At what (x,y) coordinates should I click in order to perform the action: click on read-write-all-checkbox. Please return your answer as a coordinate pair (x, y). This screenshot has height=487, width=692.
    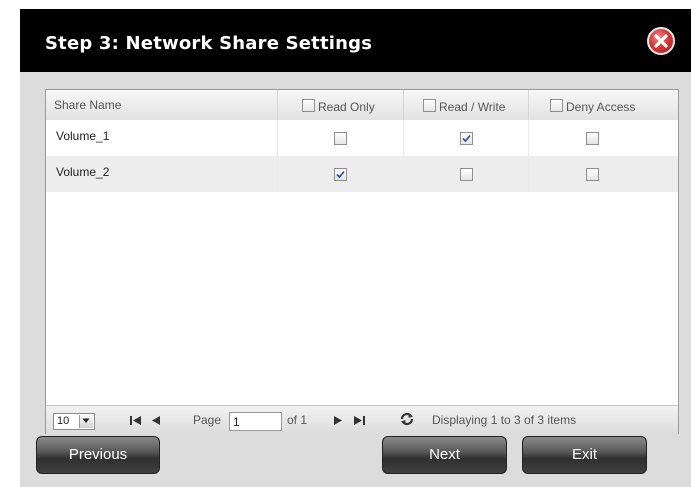
    Looking at the image, I should click on (429, 105).